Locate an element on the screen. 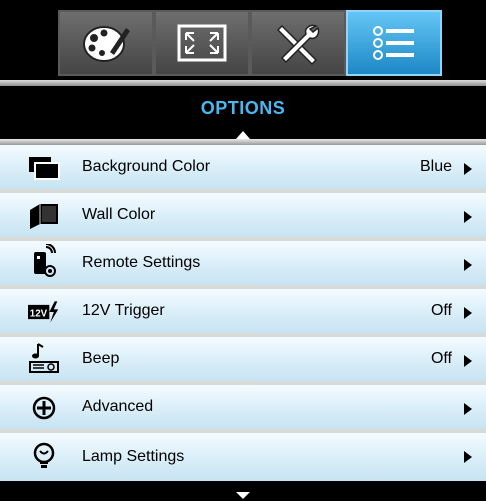 This screenshot has height=501, width=486. menu-title-bar: OPTIONS is located at coordinates (243, 108).